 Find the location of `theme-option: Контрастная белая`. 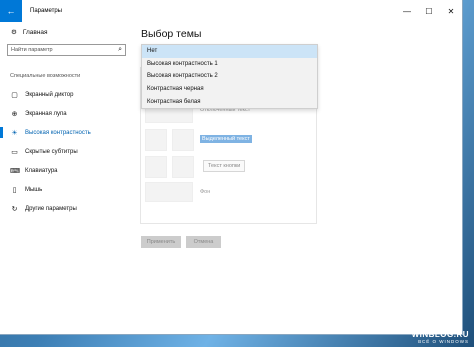

theme-option: Контрастная белая is located at coordinates (229, 101).